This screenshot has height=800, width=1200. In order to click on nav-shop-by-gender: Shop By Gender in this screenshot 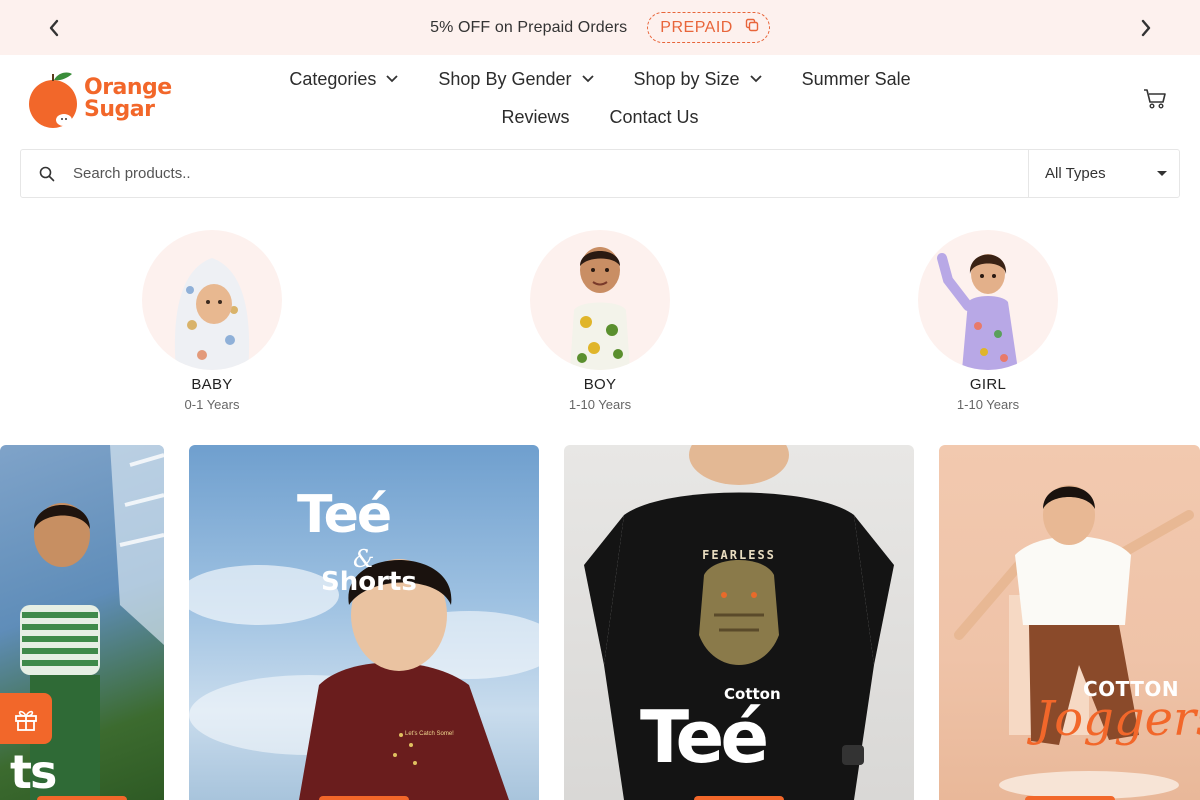, I will do `click(516, 79)`.